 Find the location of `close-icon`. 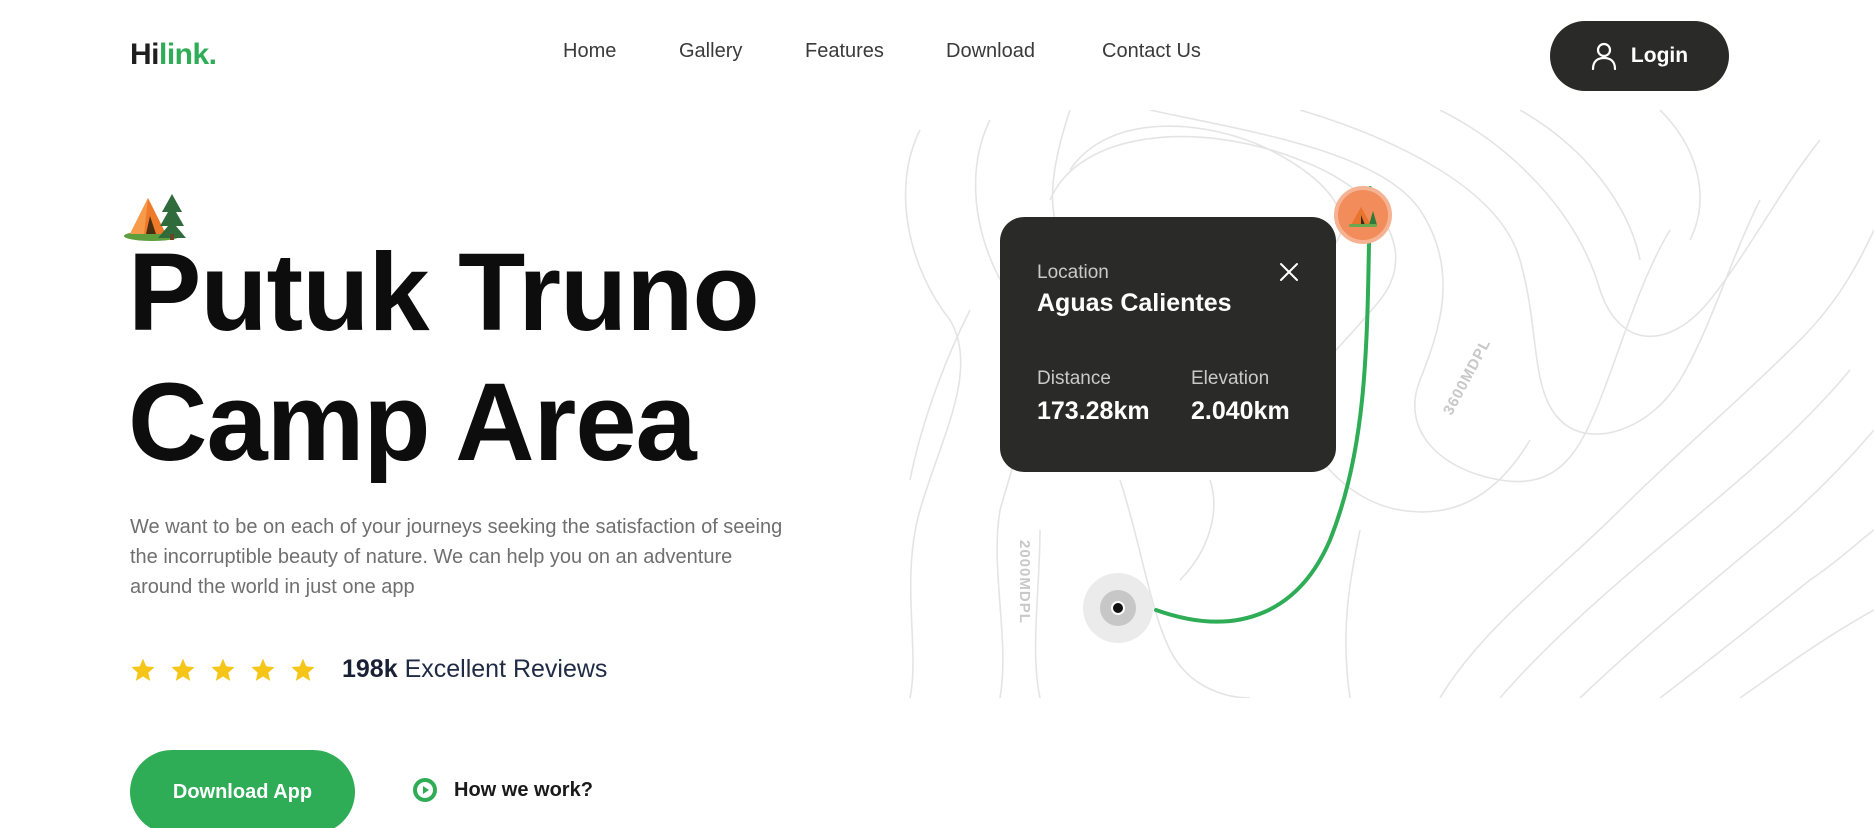

close-icon is located at coordinates (1289, 272).